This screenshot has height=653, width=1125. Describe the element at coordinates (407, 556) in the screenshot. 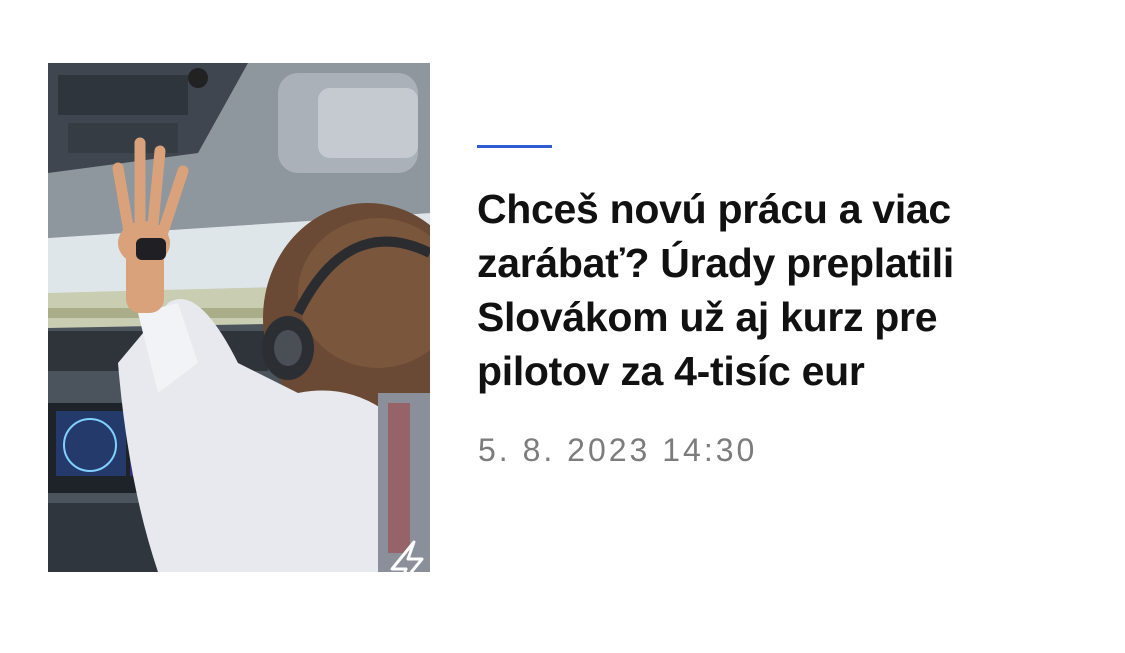

I see `lightning-bolt-icon` at that location.